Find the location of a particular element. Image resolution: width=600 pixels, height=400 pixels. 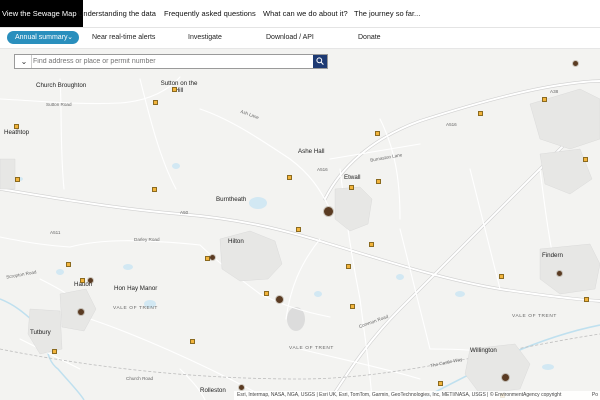

road-label-sutton-road: Sutton Road is located at coordinates (59, 104).